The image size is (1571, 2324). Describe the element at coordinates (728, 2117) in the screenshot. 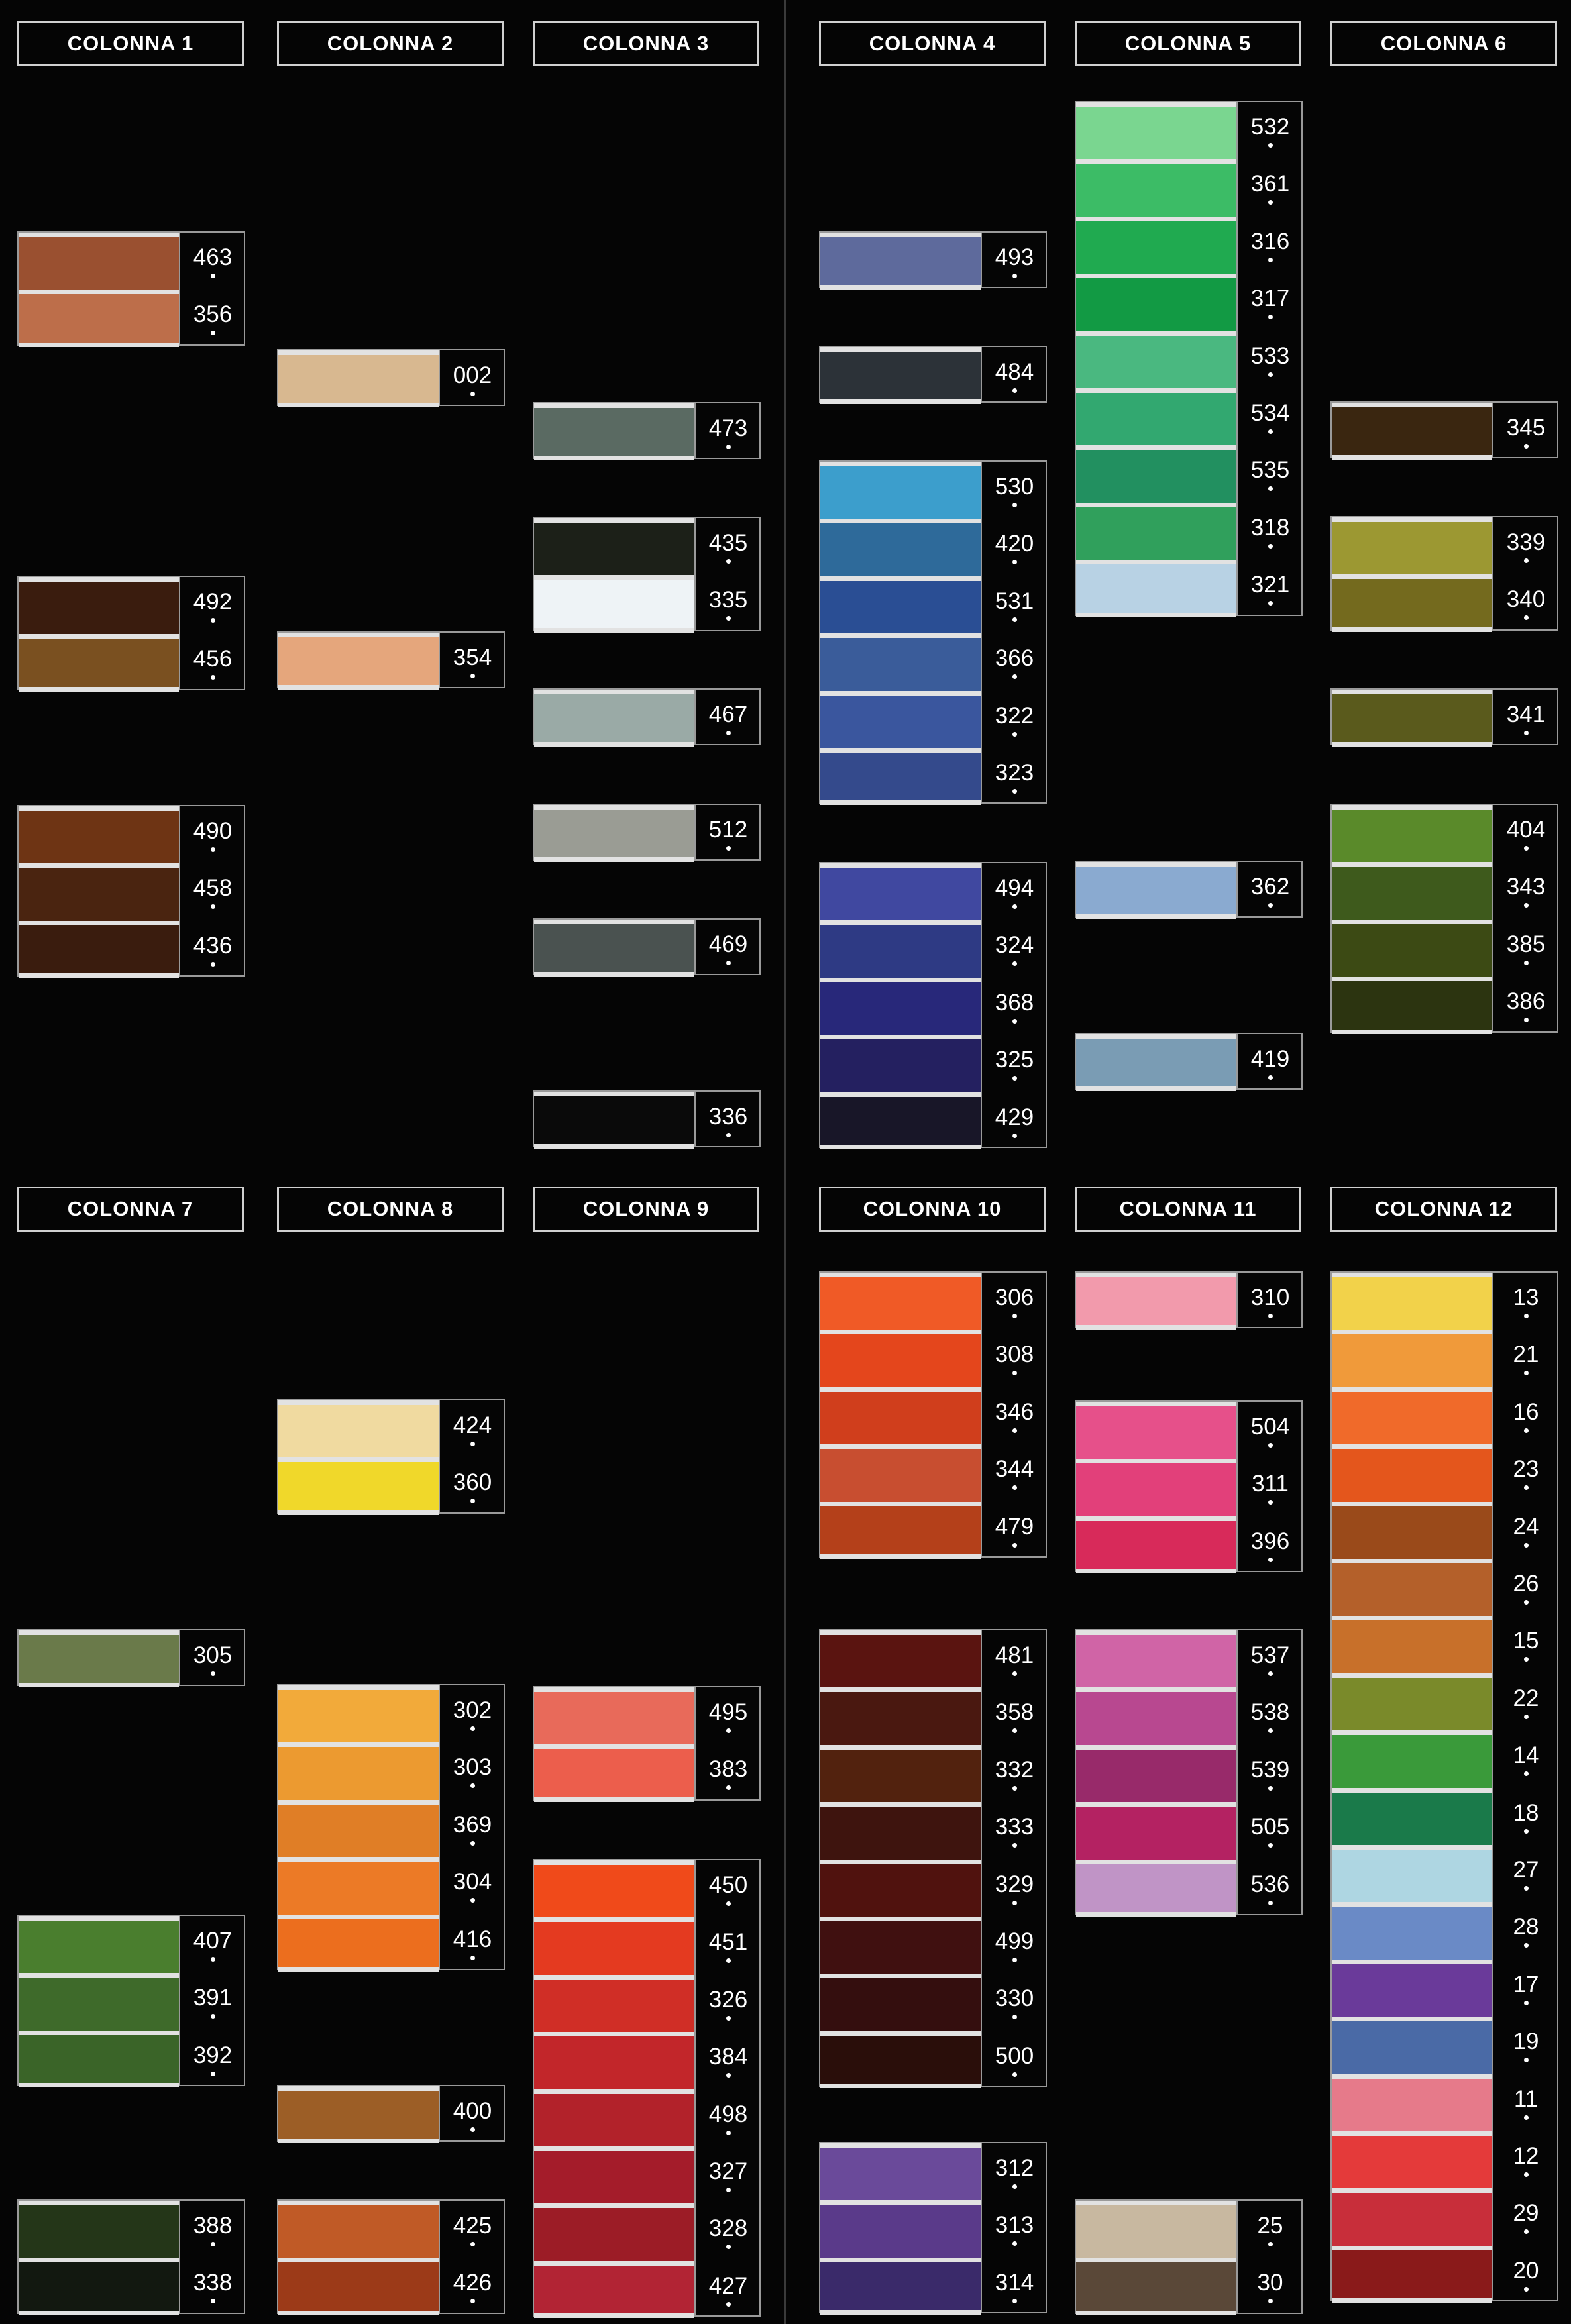

I see `swatch-label: 498` at that location.